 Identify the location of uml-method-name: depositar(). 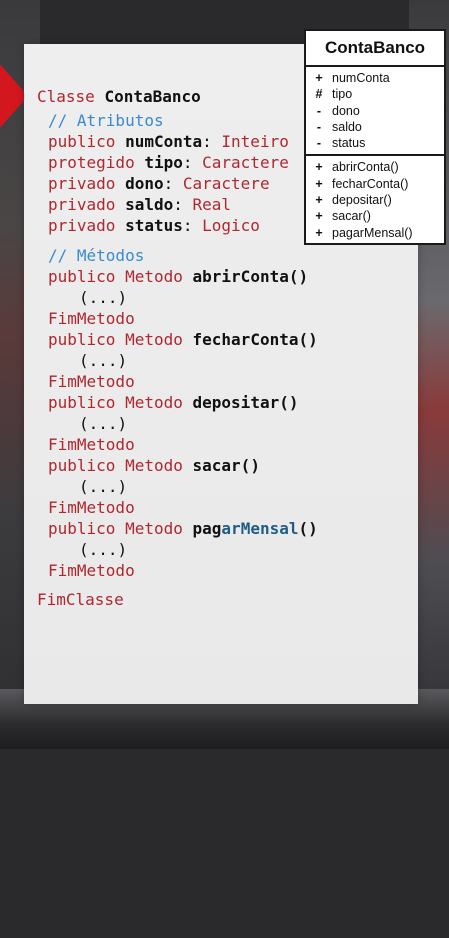
(362, 200).